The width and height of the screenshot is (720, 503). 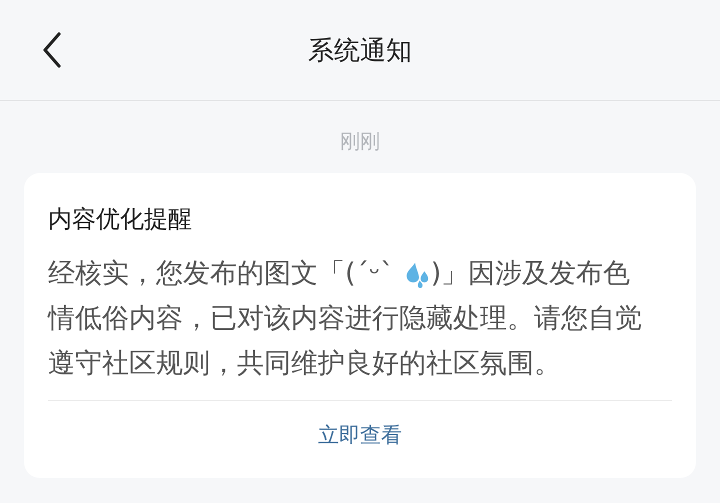 What do you see at coordinates (360, 51) in the screenshot?
I see `page-title: 系统通知` at bounding box center [360, 51].